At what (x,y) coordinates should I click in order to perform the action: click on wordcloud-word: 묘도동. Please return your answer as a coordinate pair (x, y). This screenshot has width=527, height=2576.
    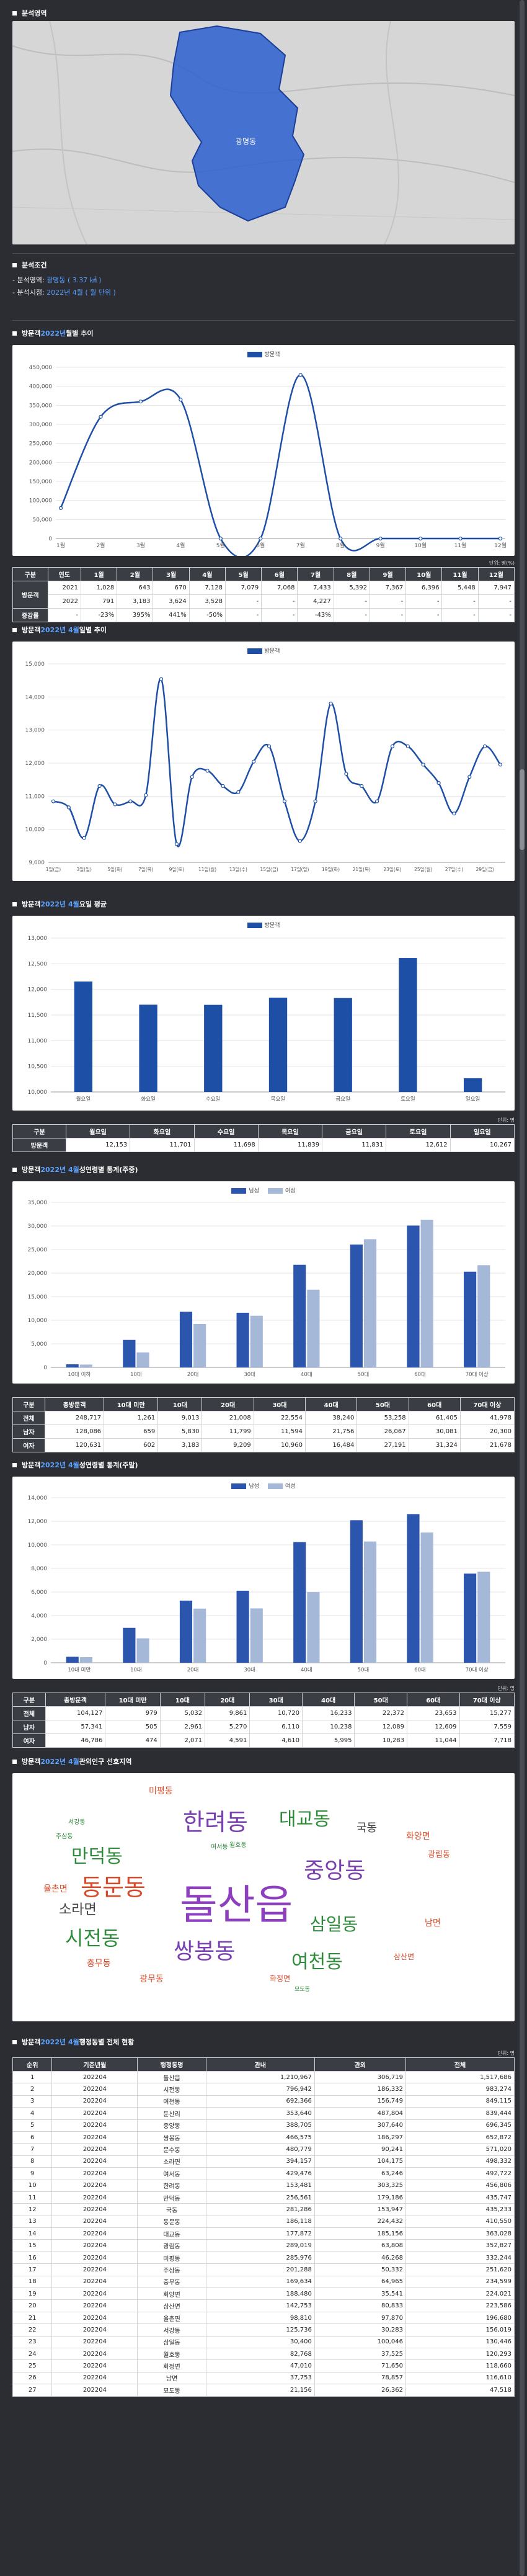
    Looking at the image, I should click on (302, 1990).